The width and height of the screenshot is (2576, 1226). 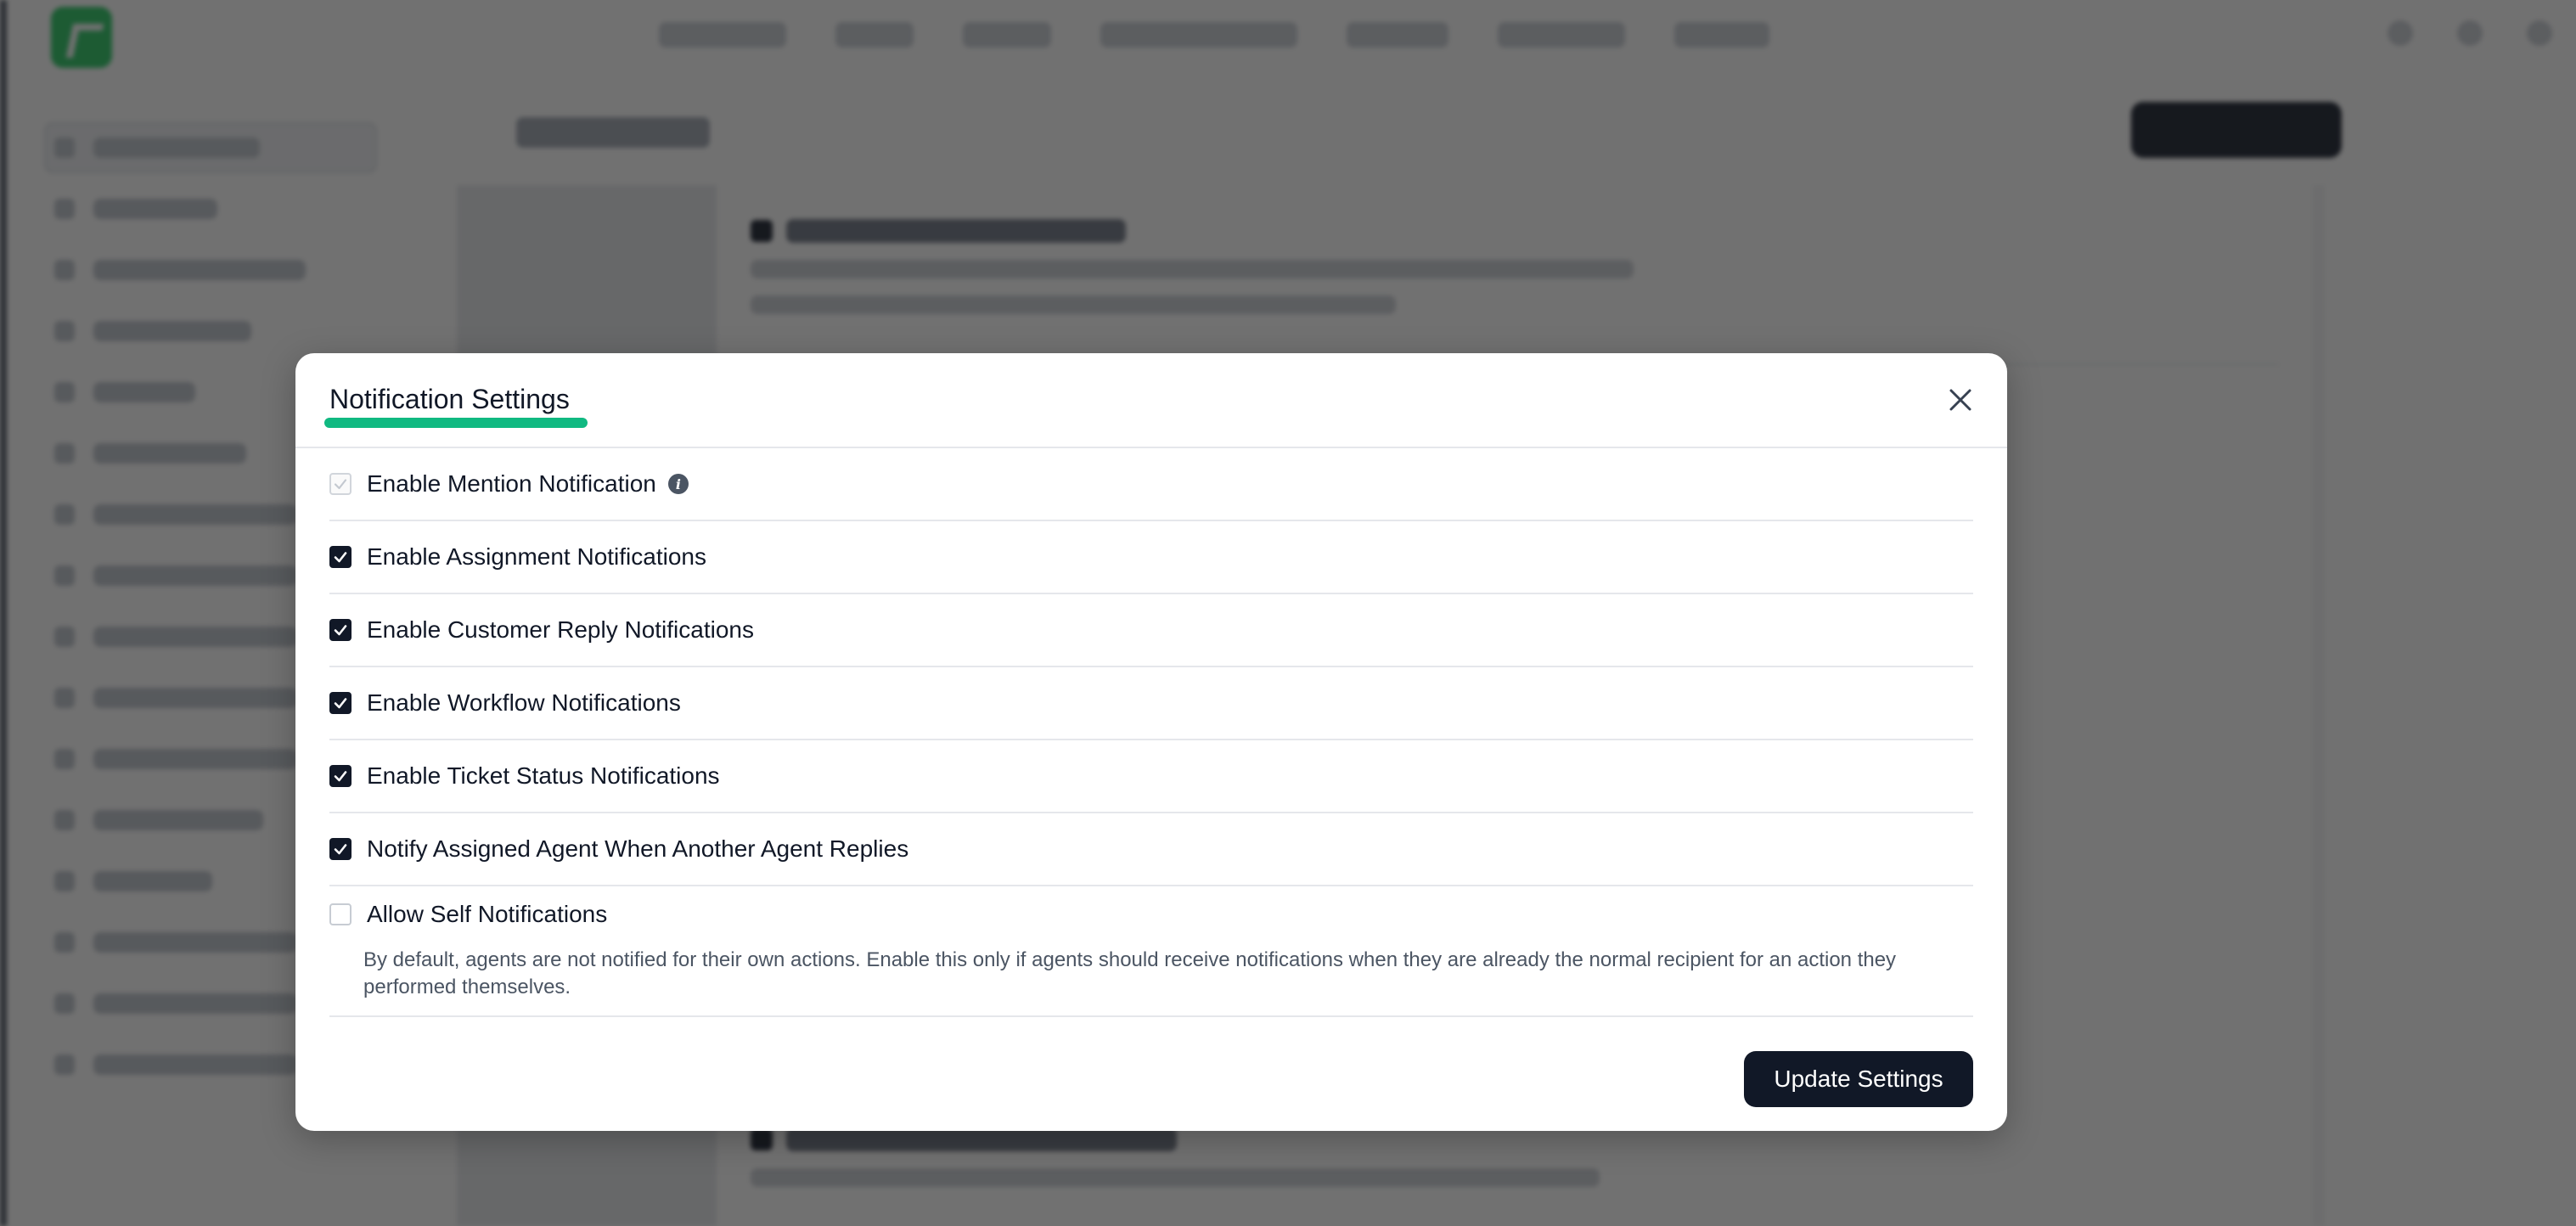 I want to click on enable-customer-reply-checkbox, so click(x=340, y=630).